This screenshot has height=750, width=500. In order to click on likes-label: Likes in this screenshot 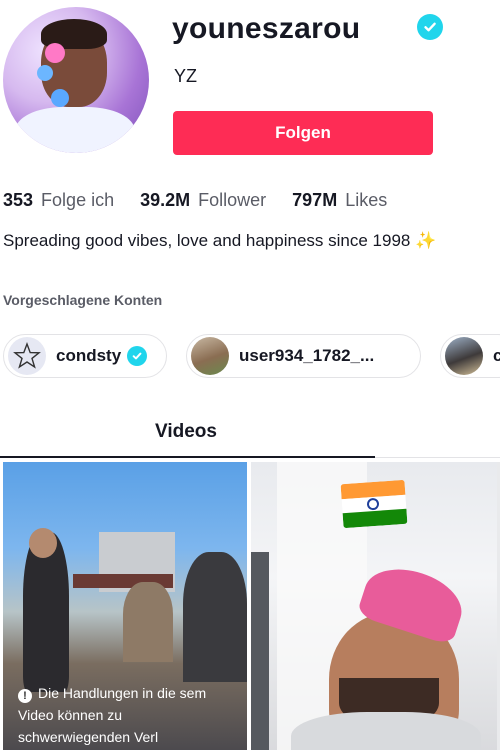, I will do `click(366, 200)`.